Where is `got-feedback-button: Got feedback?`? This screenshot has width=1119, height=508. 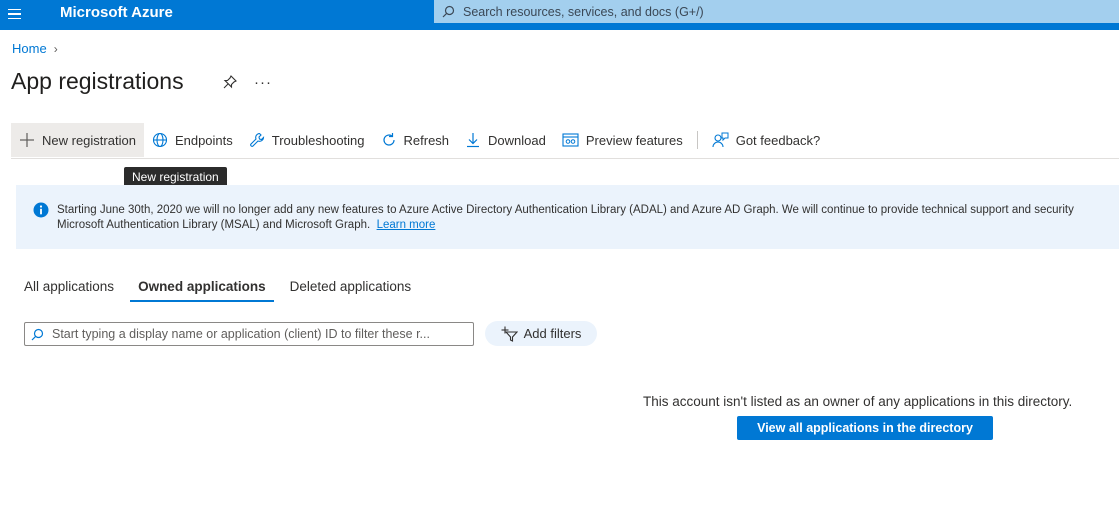
got-feedback-button: Got feedback? is located at coordinates (766, 140).